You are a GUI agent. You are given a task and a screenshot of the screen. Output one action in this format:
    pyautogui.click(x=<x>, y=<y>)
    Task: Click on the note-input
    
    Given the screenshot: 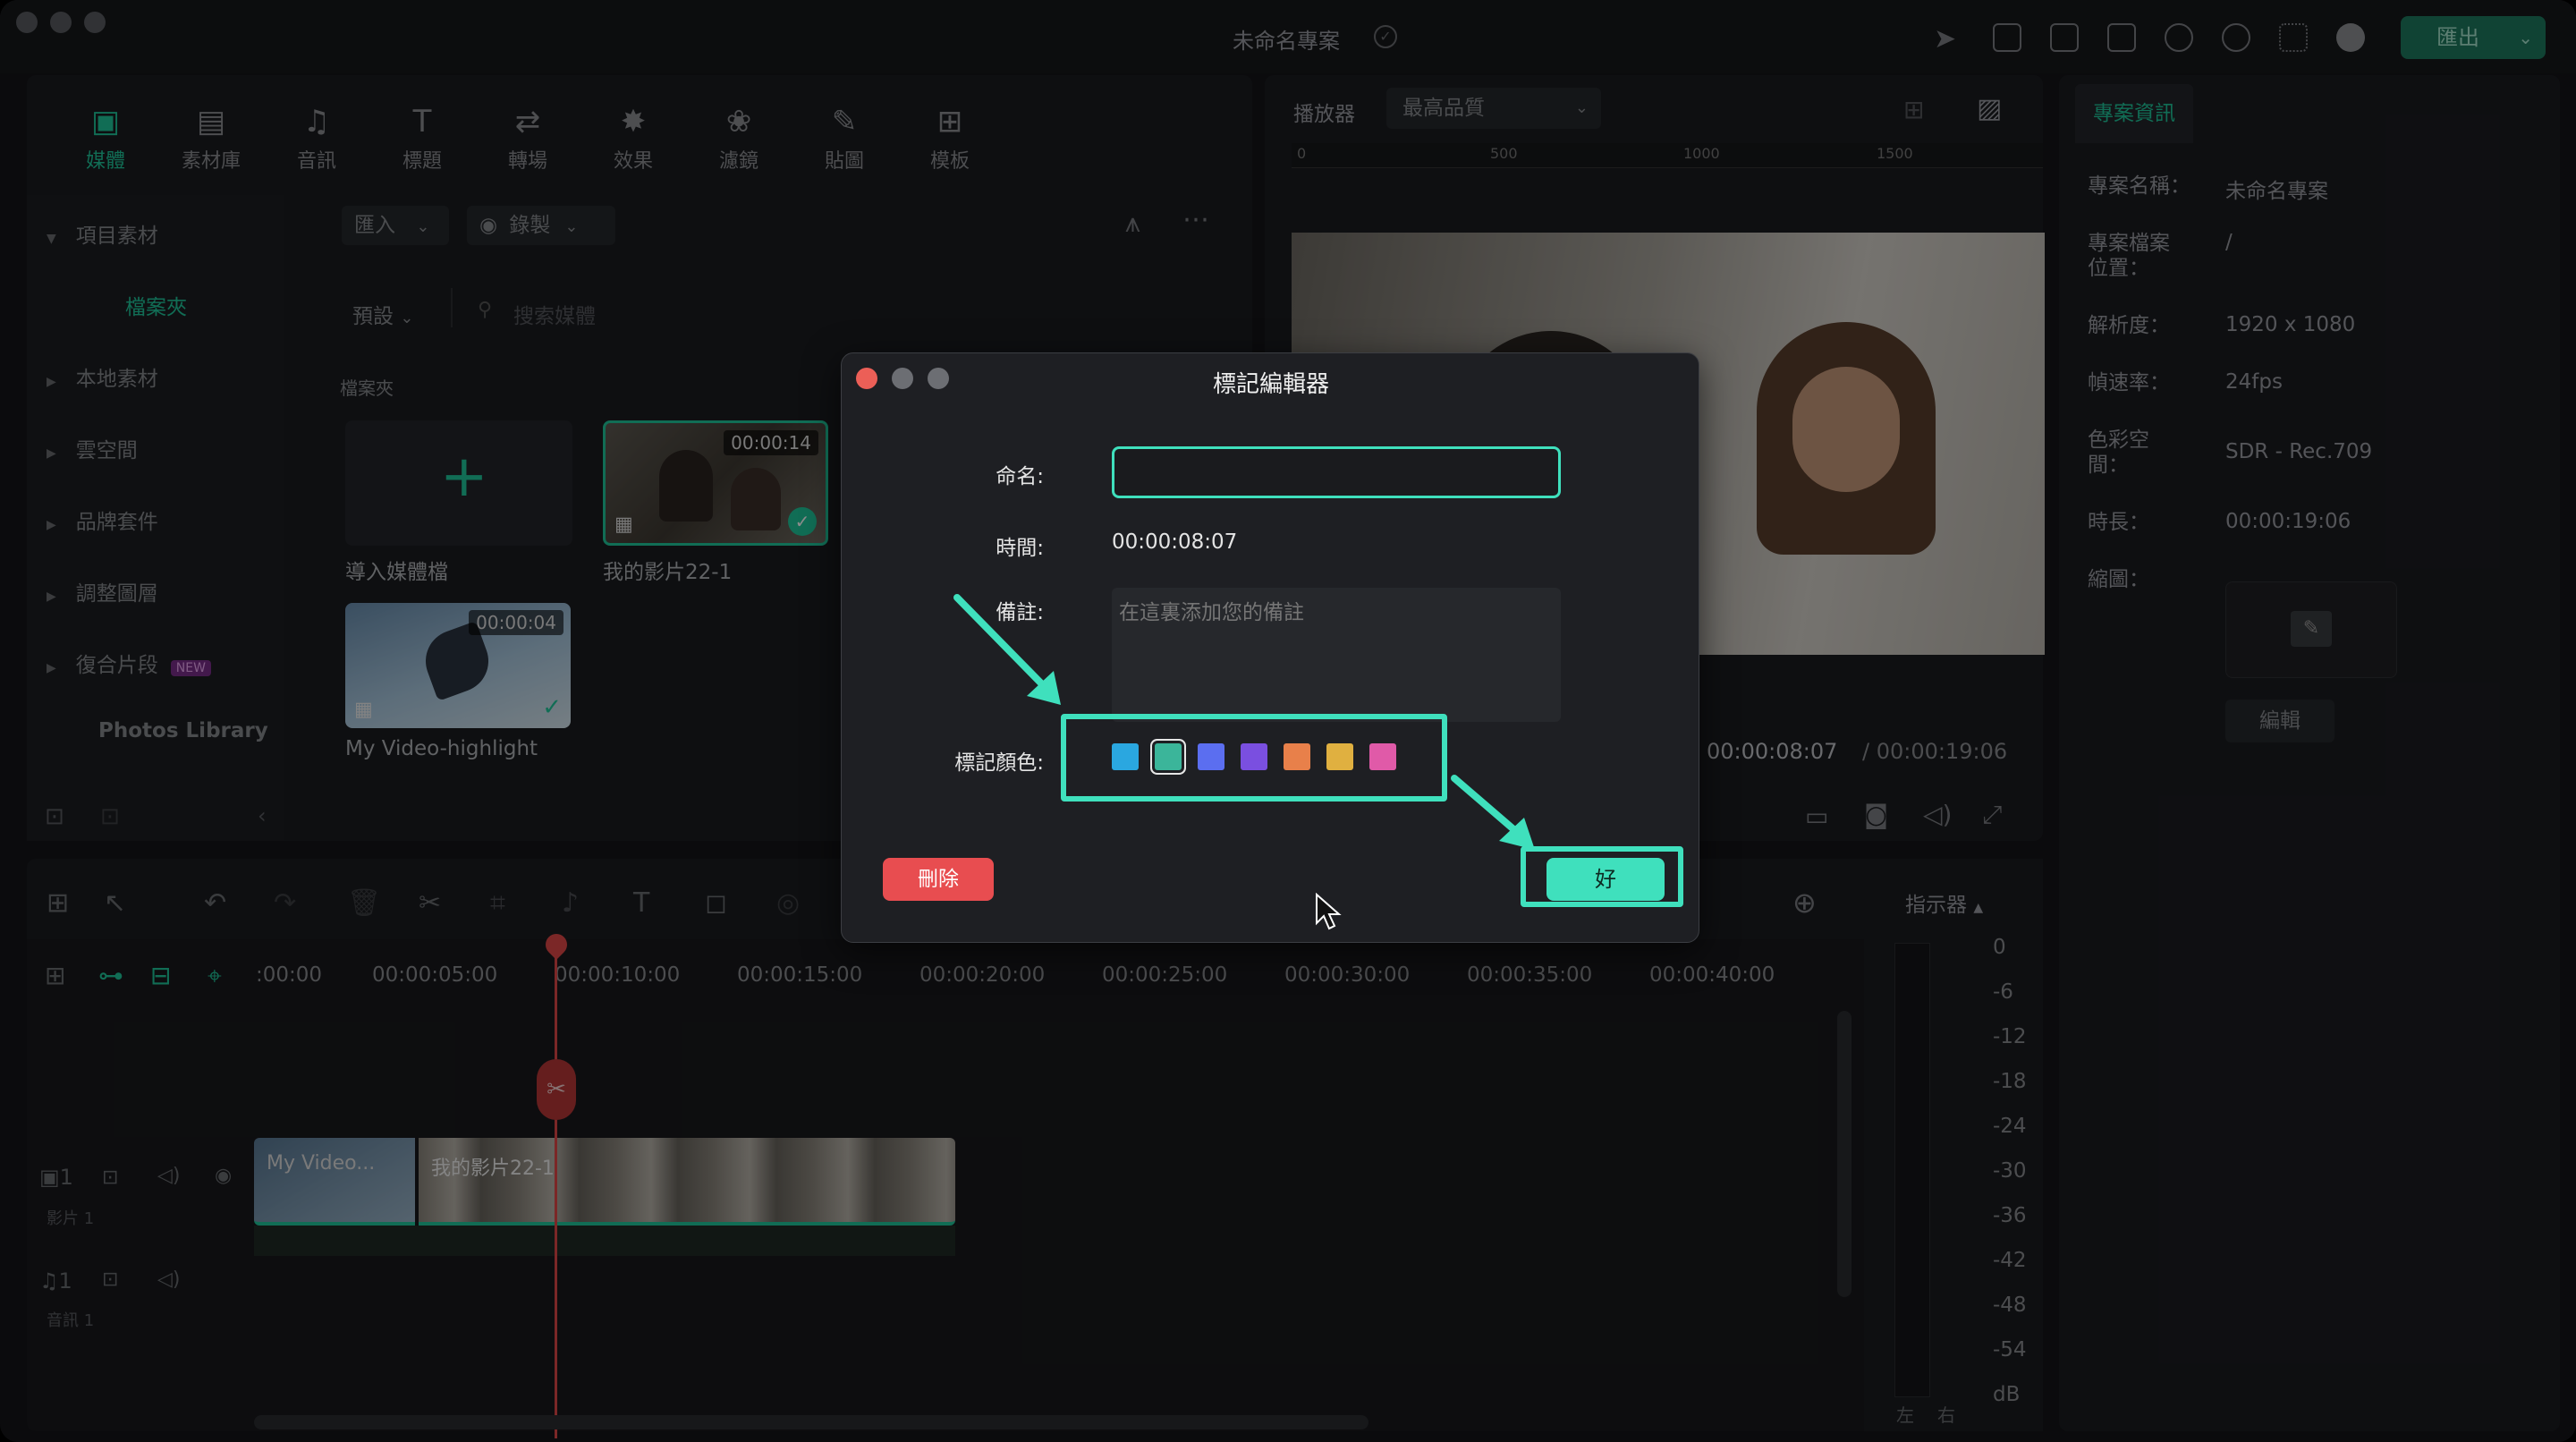 What is the action you would take?
    pyautogui.click(x=1336, y=655)
    